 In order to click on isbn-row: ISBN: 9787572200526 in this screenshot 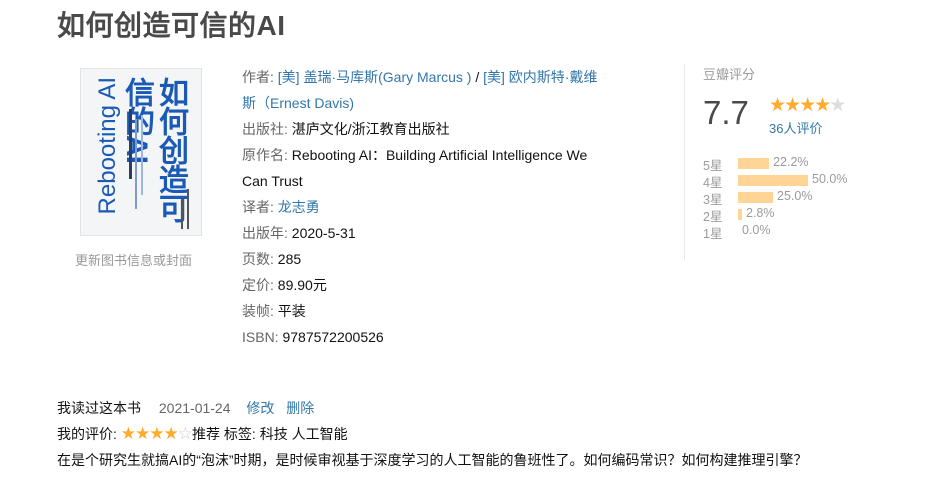, I will do `click(449, 337)`.